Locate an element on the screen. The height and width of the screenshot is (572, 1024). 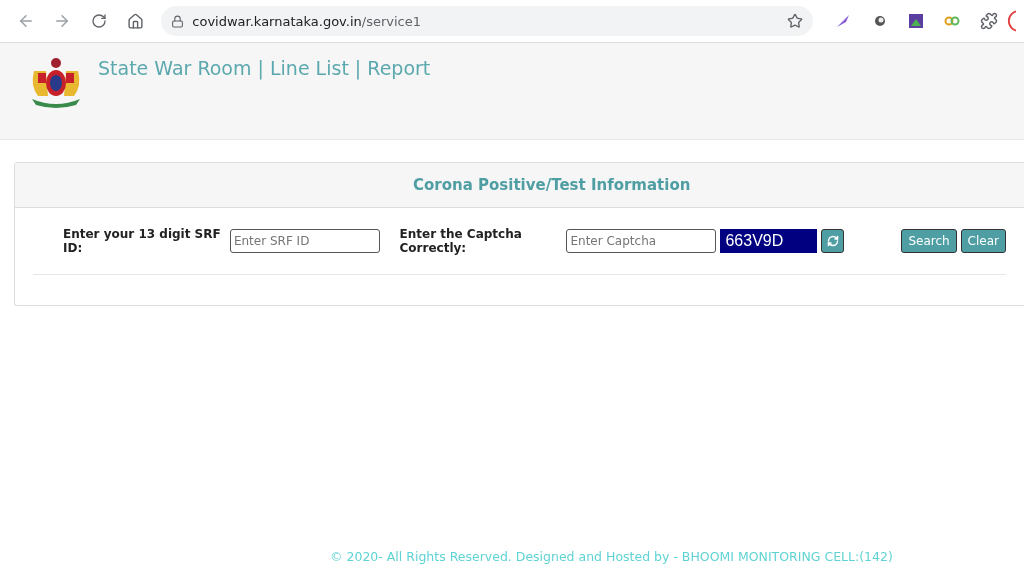
address-bar: covidwar.karnataka.gov.in/service1 is located at coordinates (487, 21).